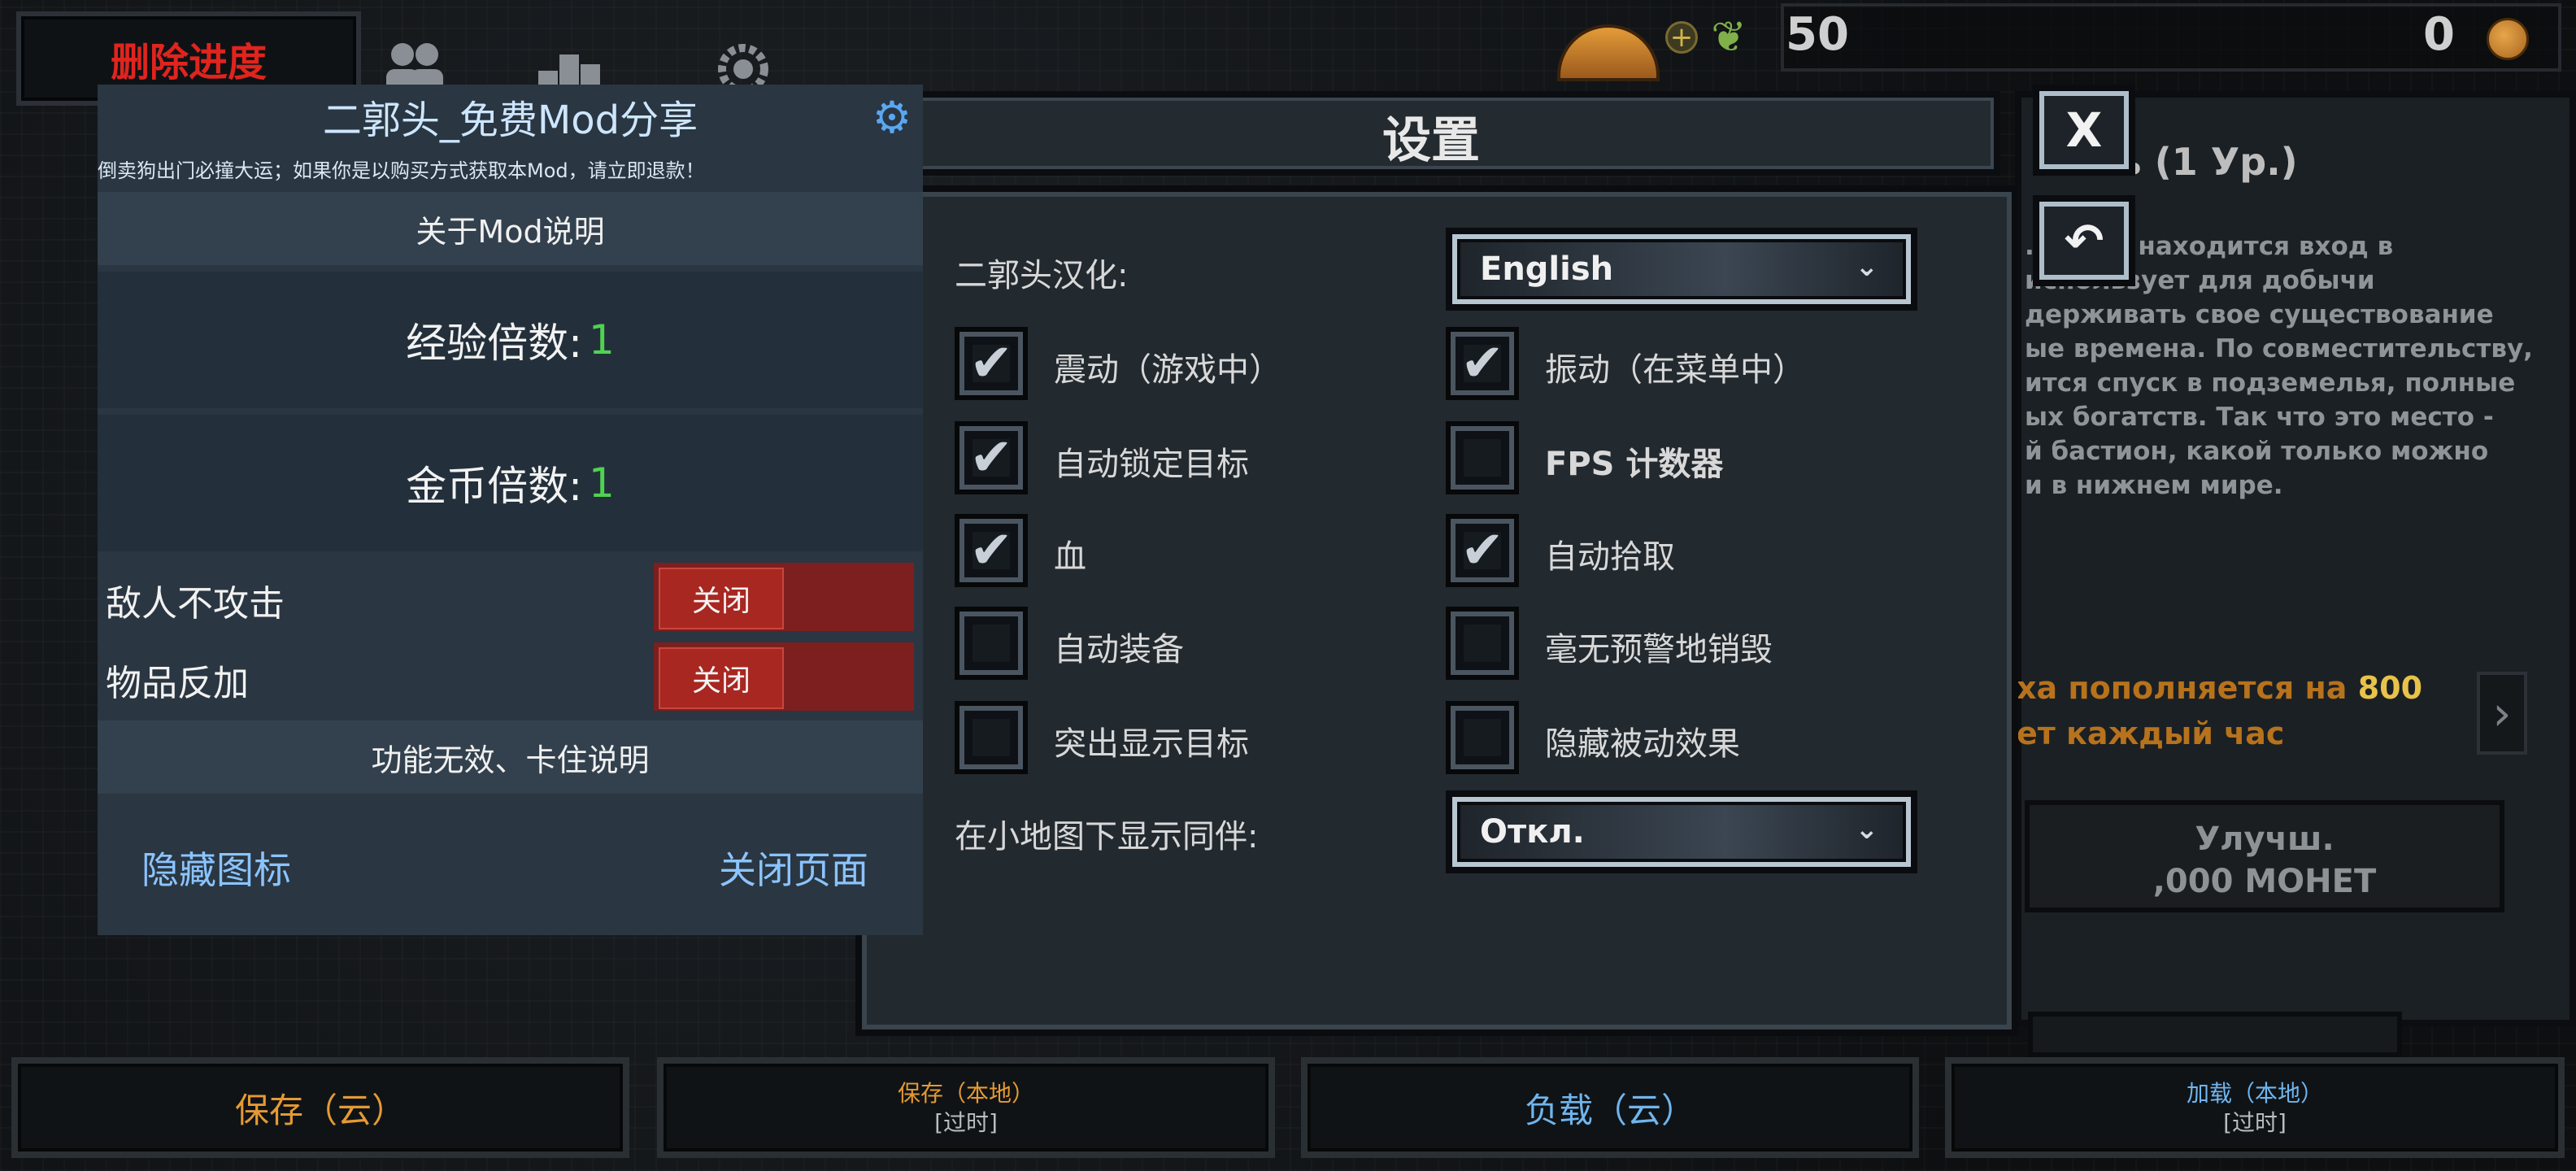  What do you see at coordinates (495, 344) in the screenshot?
I see `exp-multiplier-label: 经验倍数:` at bounding box center [495, 344].